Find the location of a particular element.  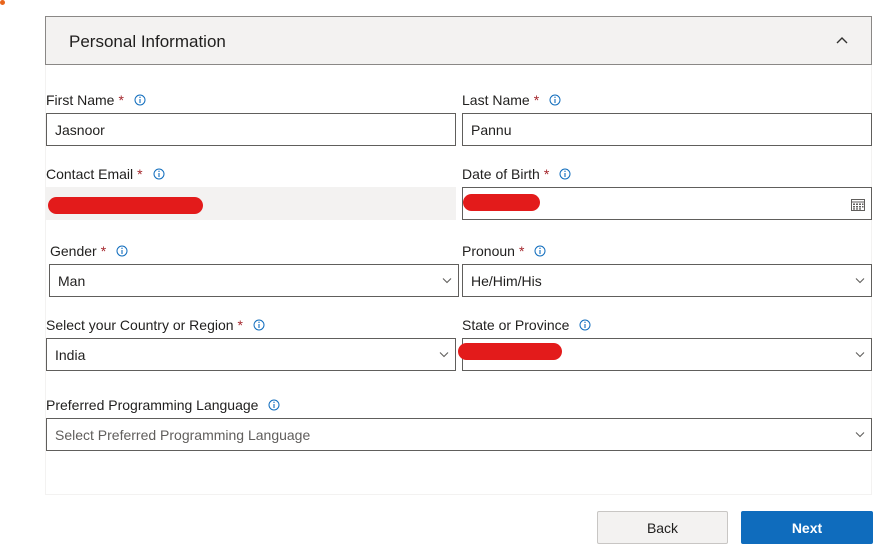

first-name-label-text: First Name is located at coordinates (80, 100).